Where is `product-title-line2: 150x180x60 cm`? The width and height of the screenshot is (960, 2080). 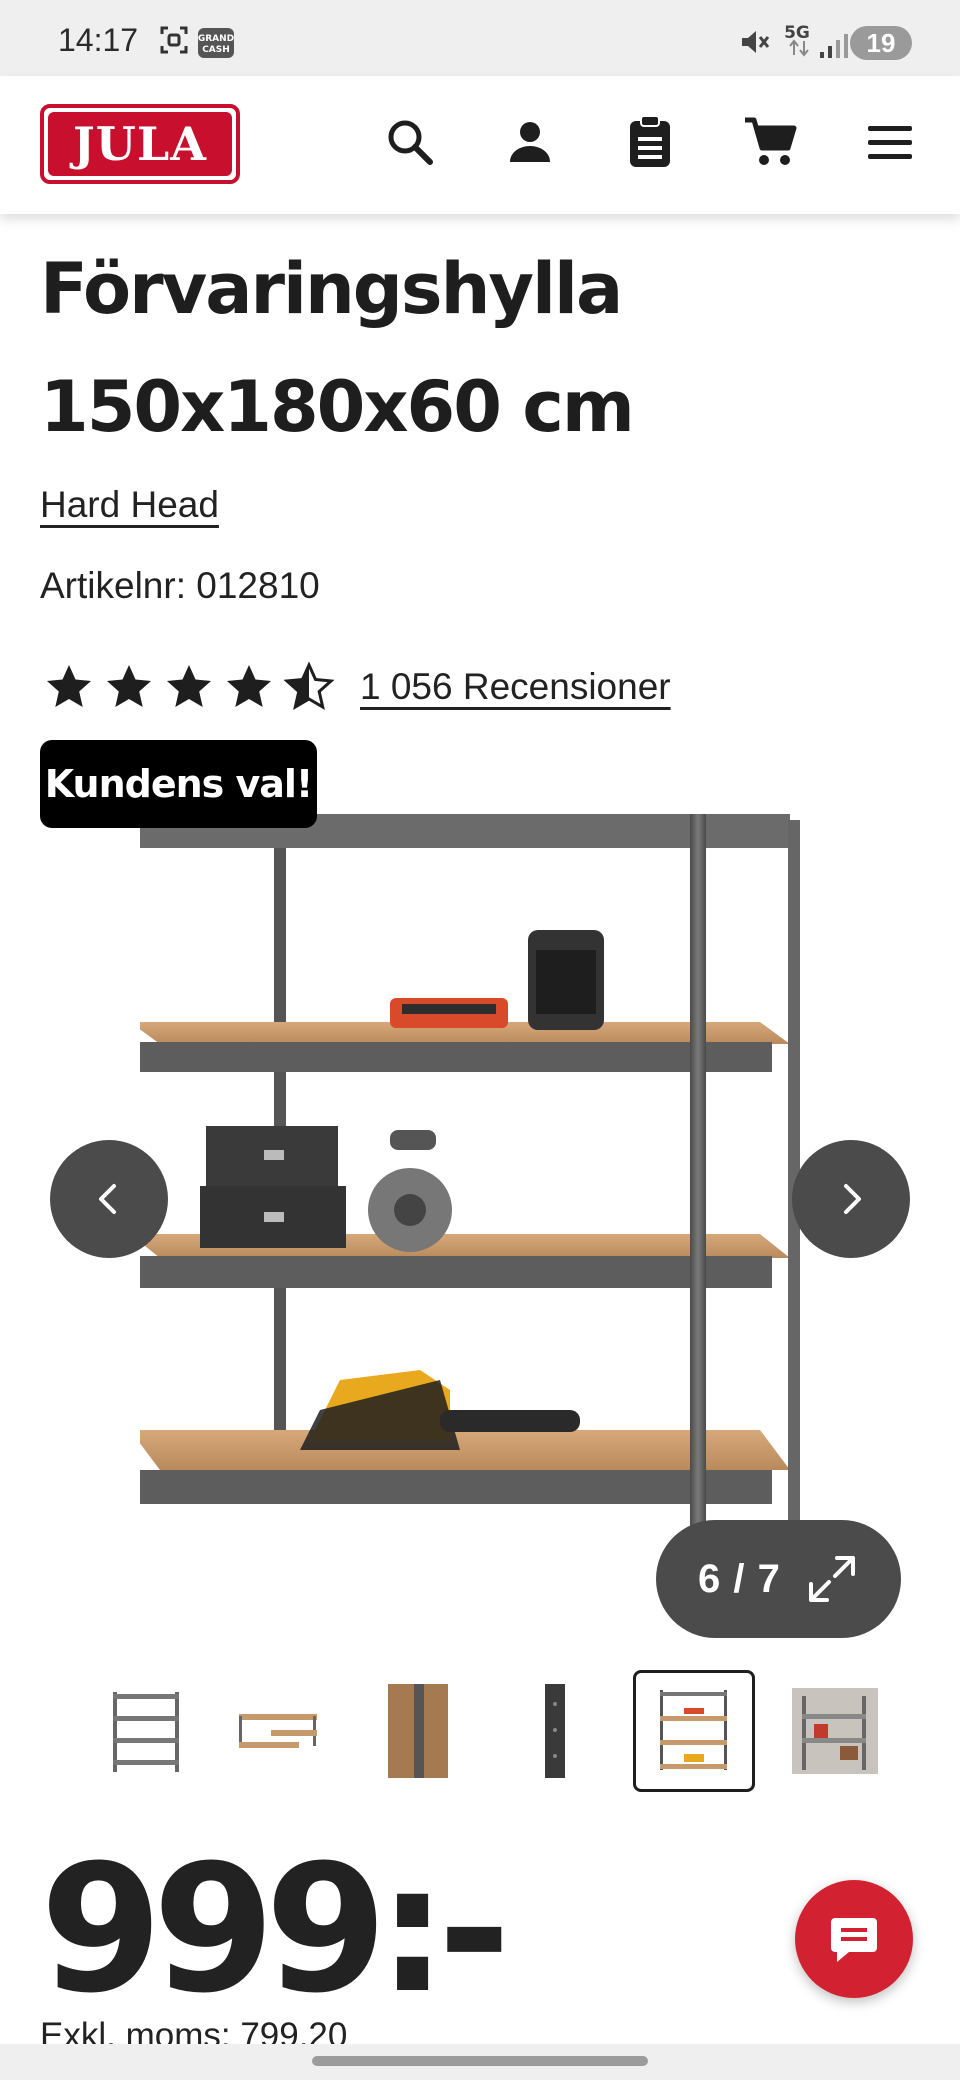
product-title-line2: 150x180x60 cm is located at coordinates (337, 407).